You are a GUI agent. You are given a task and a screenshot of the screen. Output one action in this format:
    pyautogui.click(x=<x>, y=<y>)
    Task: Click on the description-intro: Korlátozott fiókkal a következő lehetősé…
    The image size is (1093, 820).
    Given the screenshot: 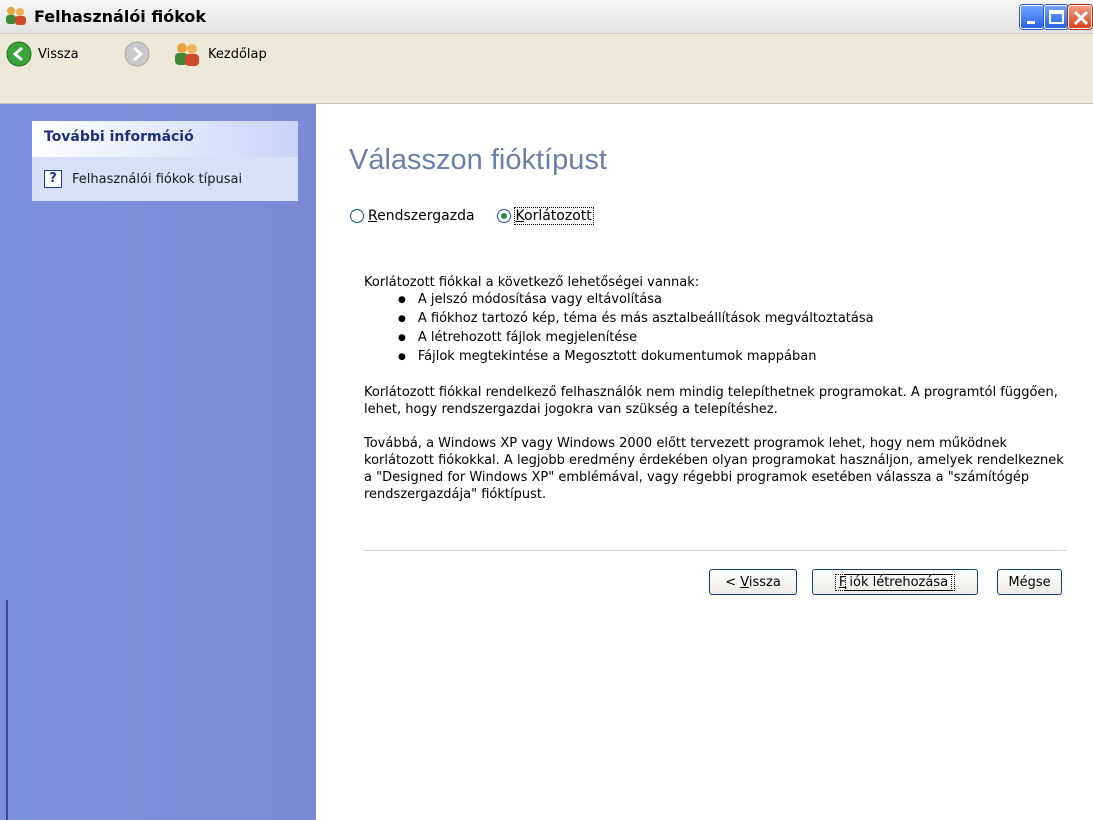 What is the action you would take?
    pyautogui.click(x=532, y=282)
    